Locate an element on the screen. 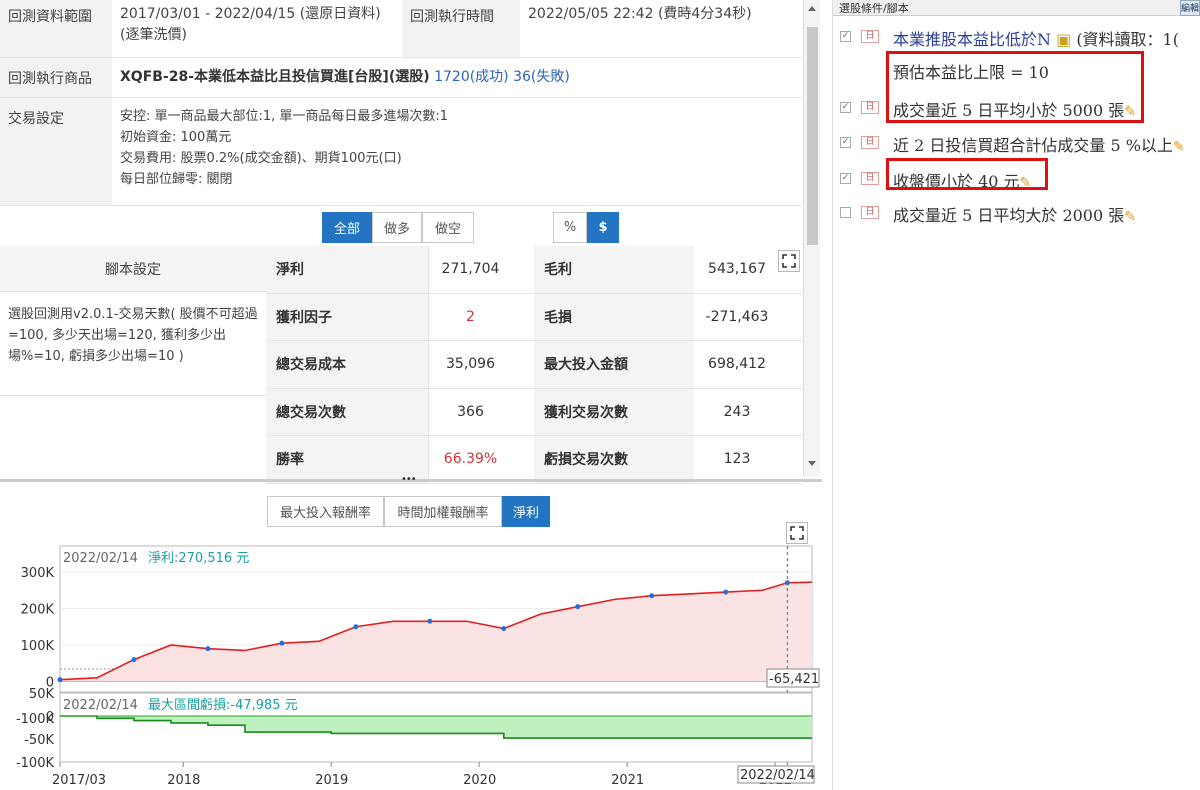 Image resolution: width=1200 pixels, height=790 pixels. expand-icon is located at coordinates (789, 261).